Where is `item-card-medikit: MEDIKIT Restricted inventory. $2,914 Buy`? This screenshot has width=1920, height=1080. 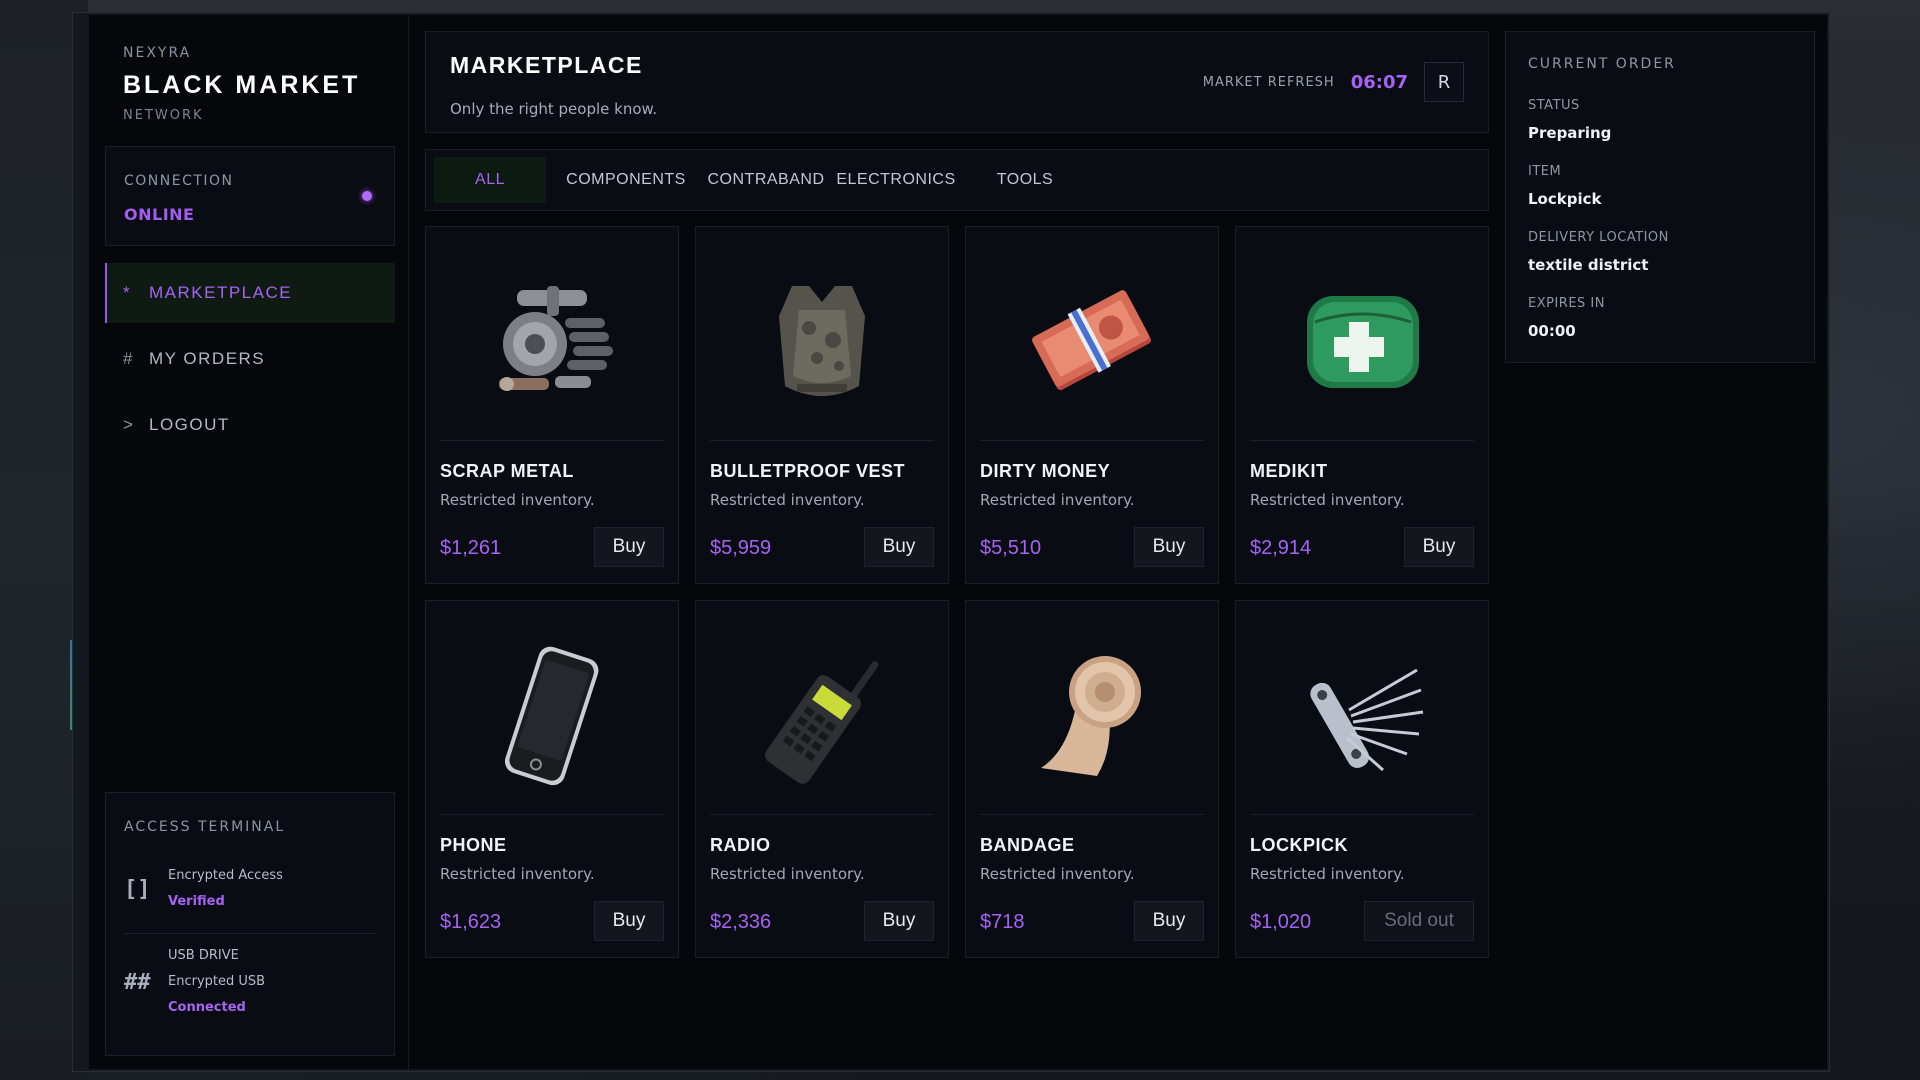
item-card-medikit: MEDIKIT Restricted inventory. $2,914 Buy is located at coordinates (1362, 405).